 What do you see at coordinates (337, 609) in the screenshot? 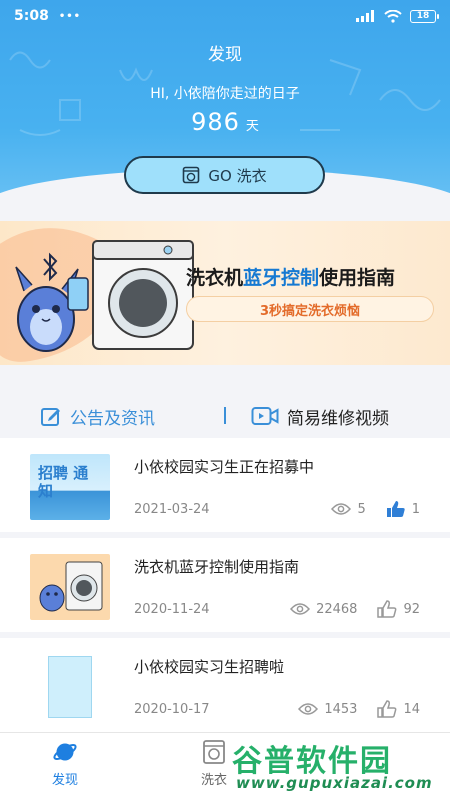
I see `view-count: 22468` at bounding box center [337, 609].